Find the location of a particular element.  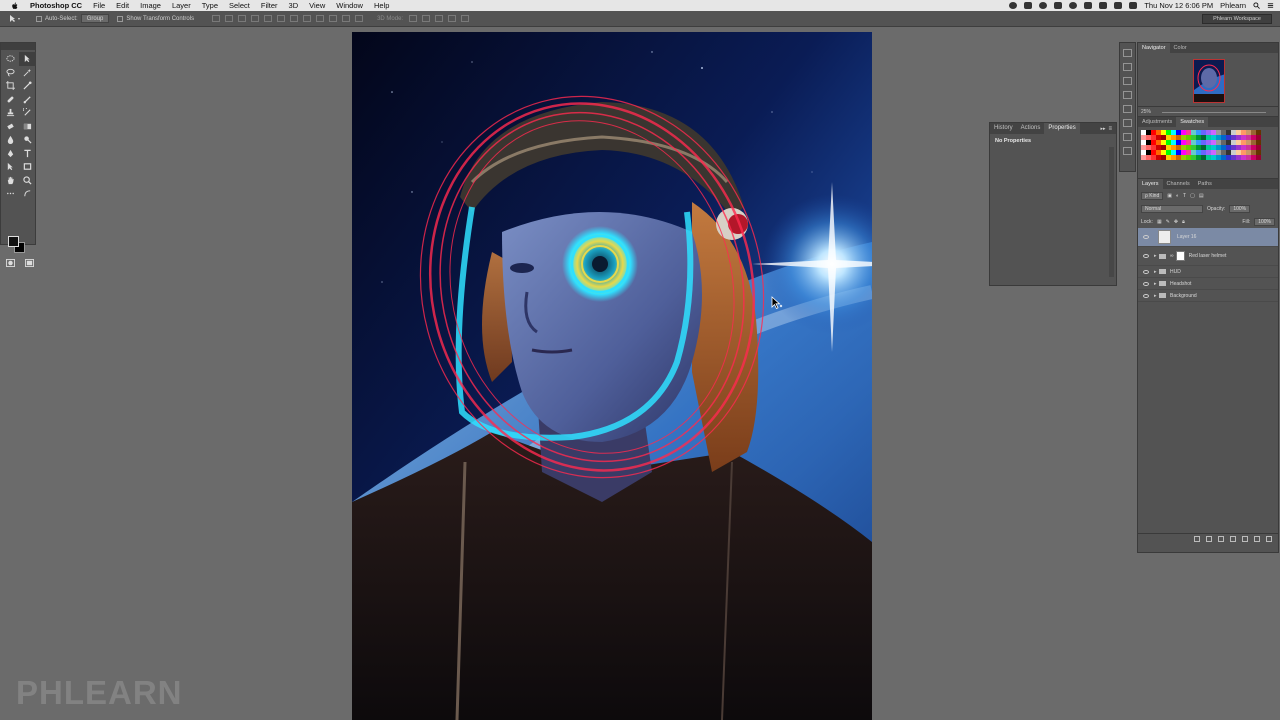

layer-row-red-laser-helmet: ▸ ∞ Red laser helmet is located at coordinates (1208, 256).